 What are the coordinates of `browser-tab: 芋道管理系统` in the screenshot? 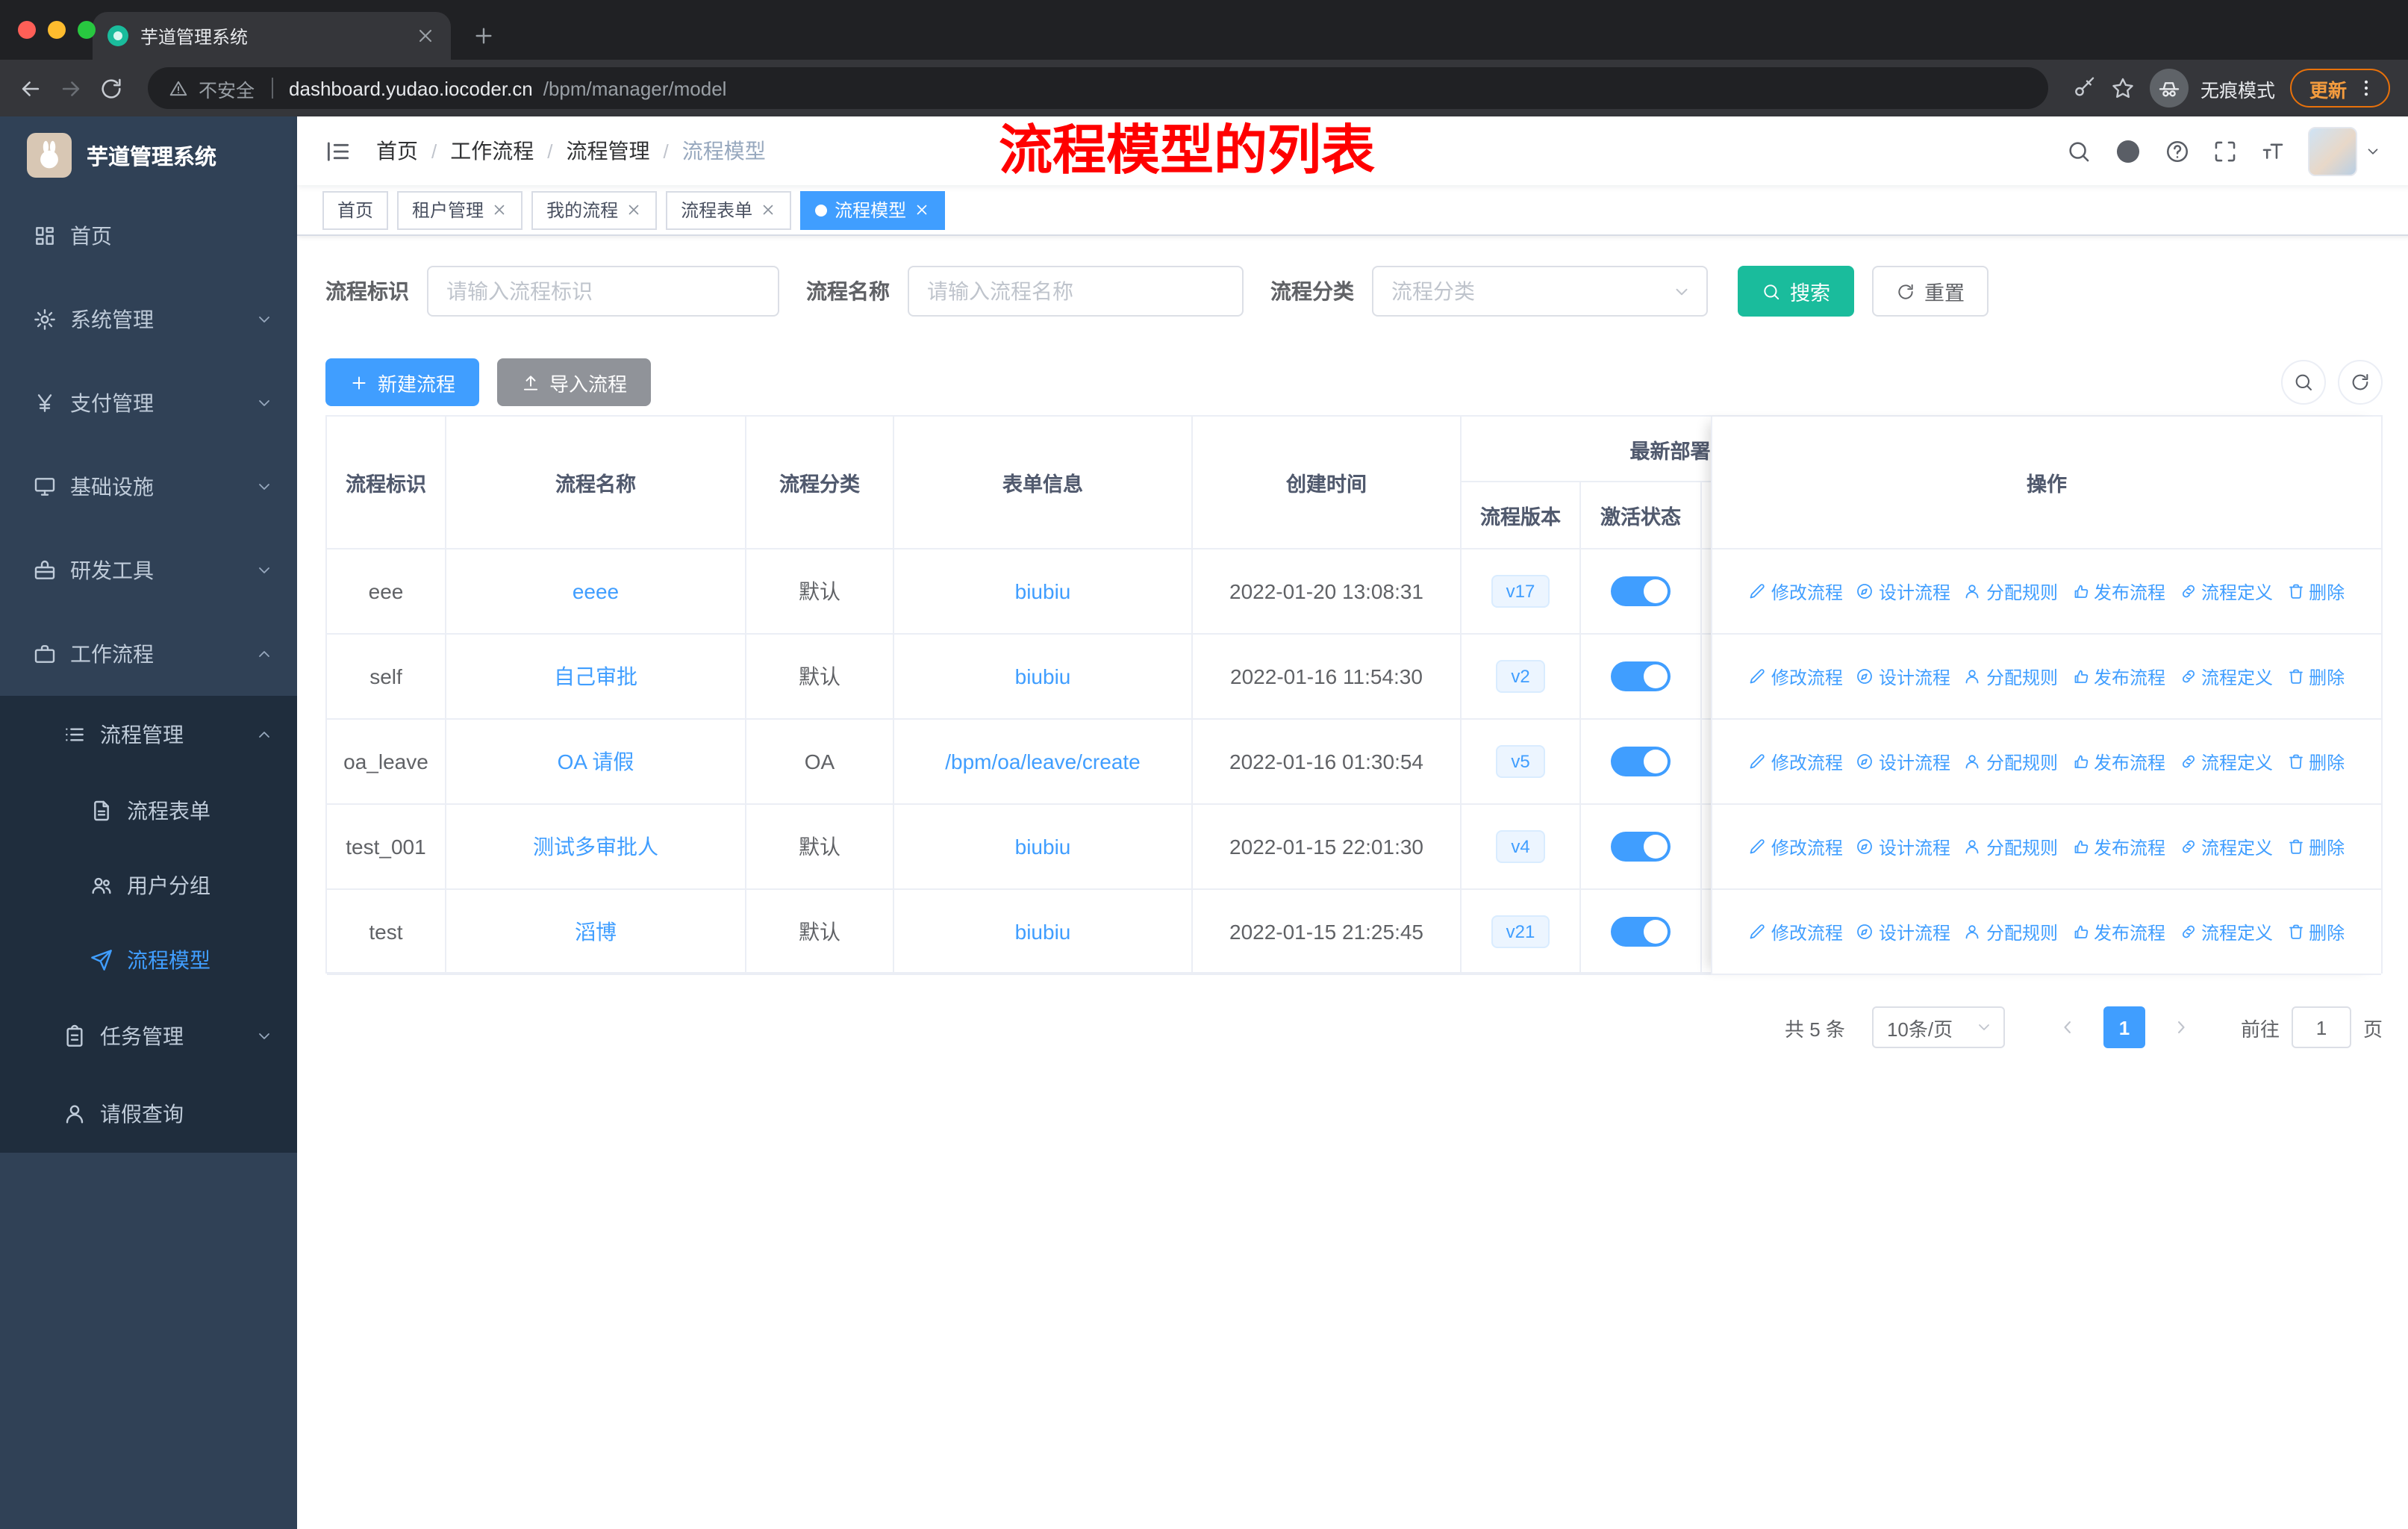 It's located at (272, 36).